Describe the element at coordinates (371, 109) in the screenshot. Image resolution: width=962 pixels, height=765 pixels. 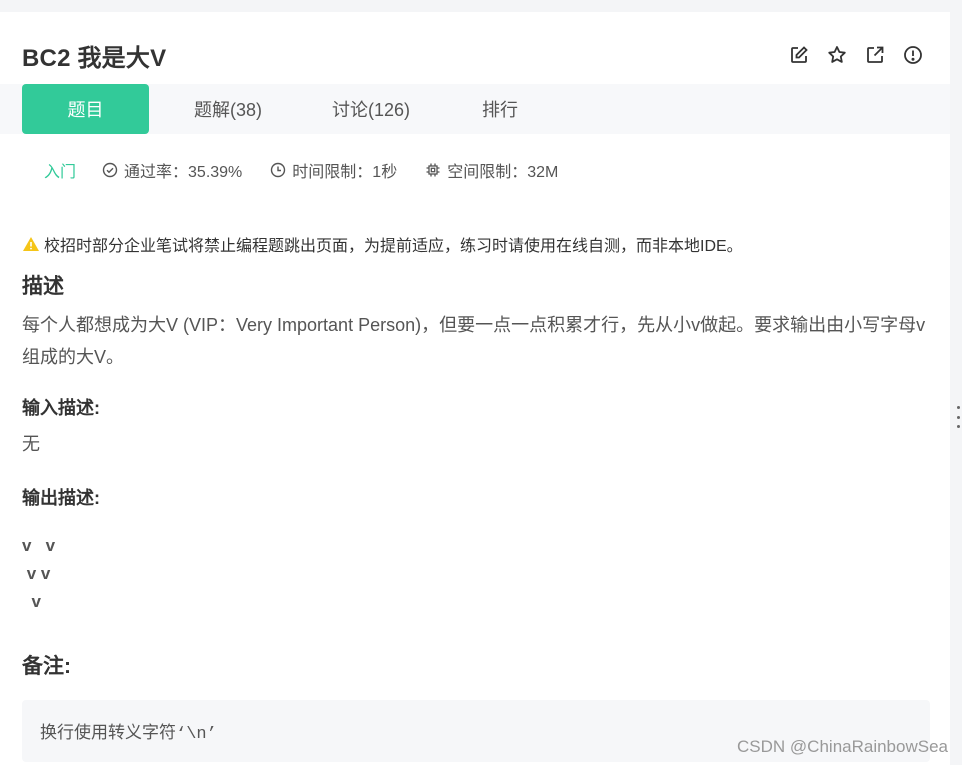
I see `tab-discussion: 讨论(126)` at that location.